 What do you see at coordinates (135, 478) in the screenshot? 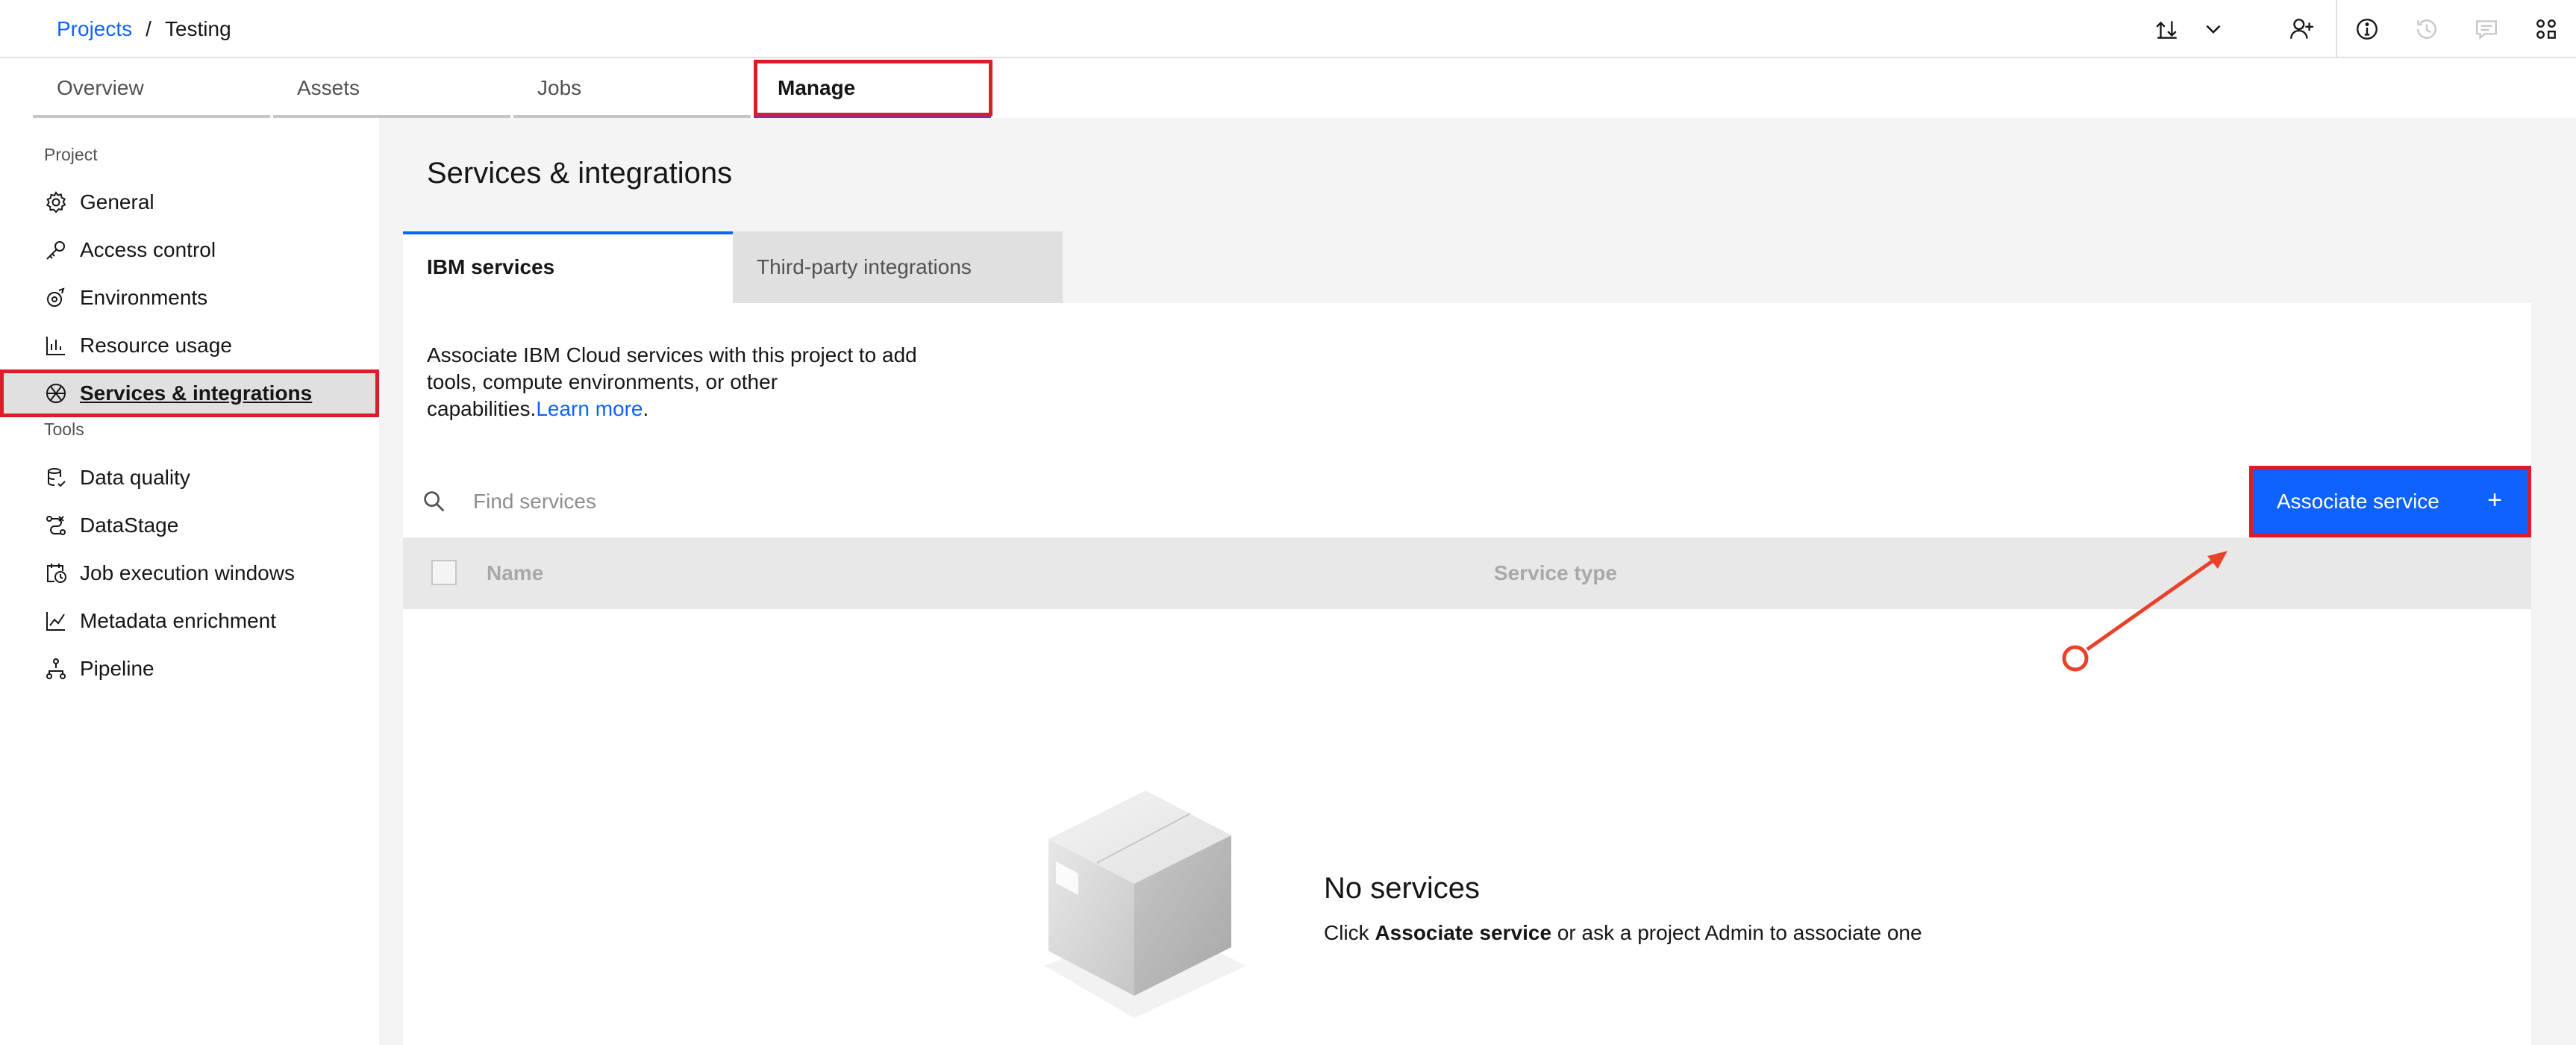
I see `sidebar-item-label: Data quality` at bounding box center [135, 478].